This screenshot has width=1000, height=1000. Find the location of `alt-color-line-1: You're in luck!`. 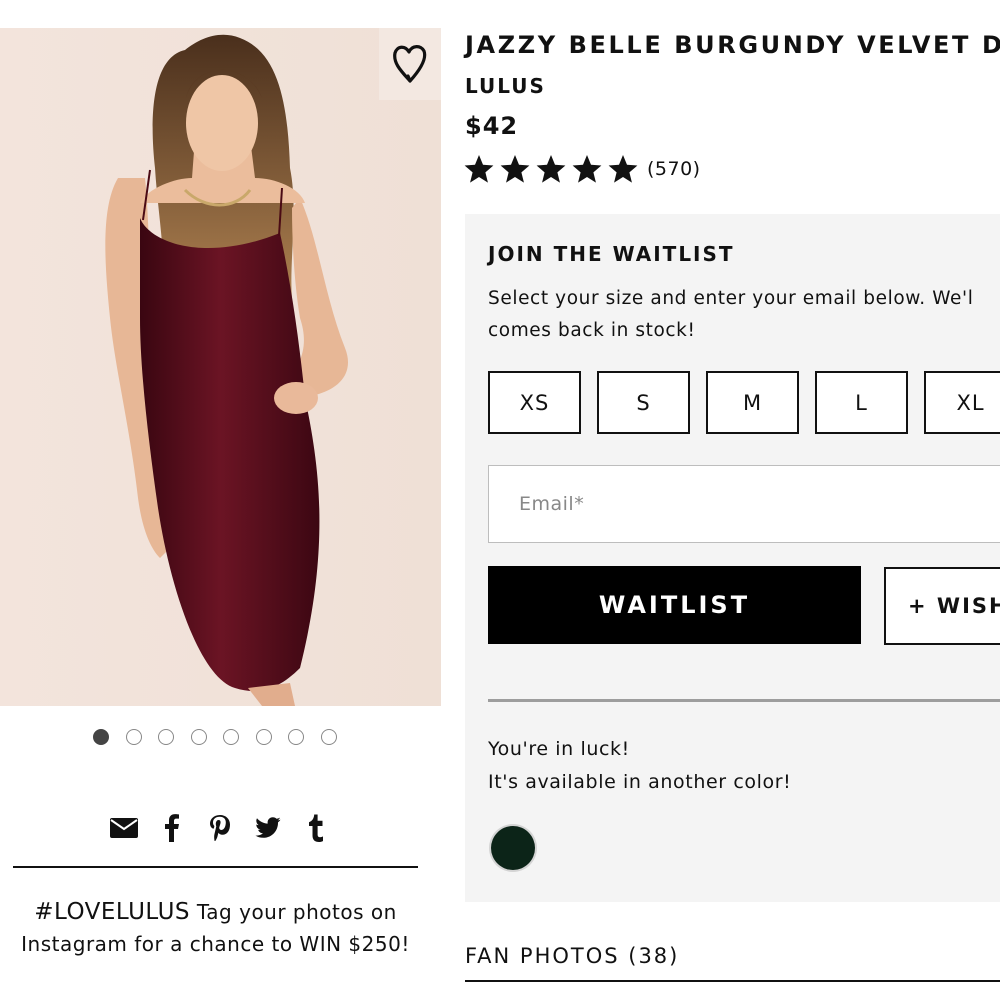

alt-color-line-1: You're in luck! is located at coordinates (559, 749).